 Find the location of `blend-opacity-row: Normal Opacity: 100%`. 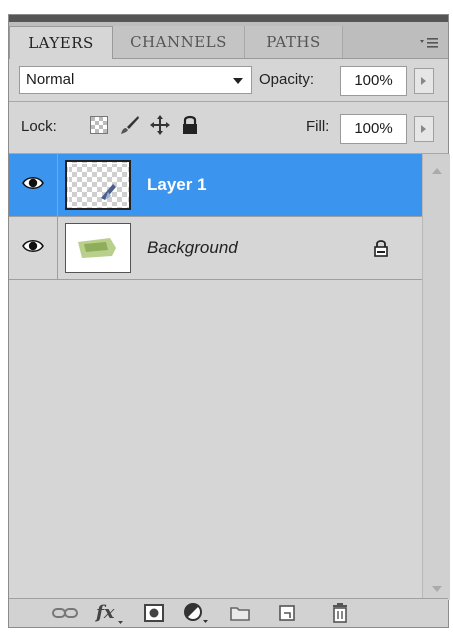

blend-opacity-row: Normal Opacity: 100% is located at coordinates (228, 80).